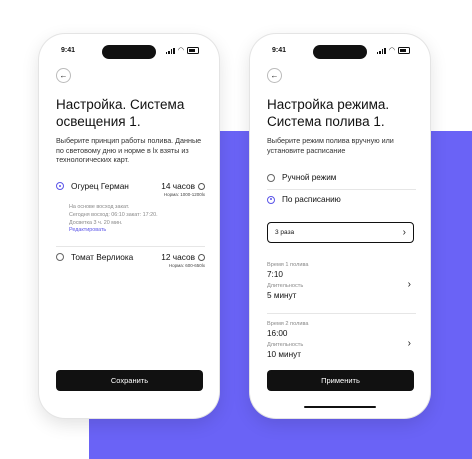 The height and width of the screenshot is (459, 472). I want to click on slot-time: 7:10, so click(275, 274).